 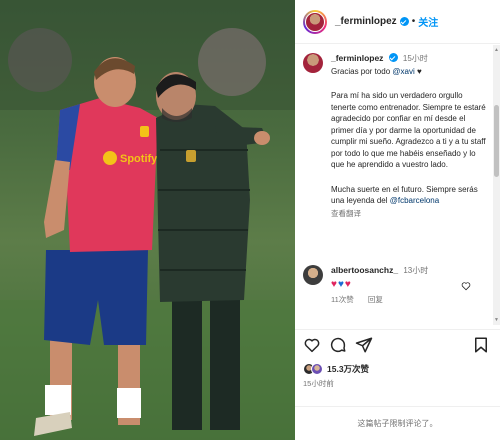 I want to click on comment-username: albertoosanchz_, so click(x=364, y=270).